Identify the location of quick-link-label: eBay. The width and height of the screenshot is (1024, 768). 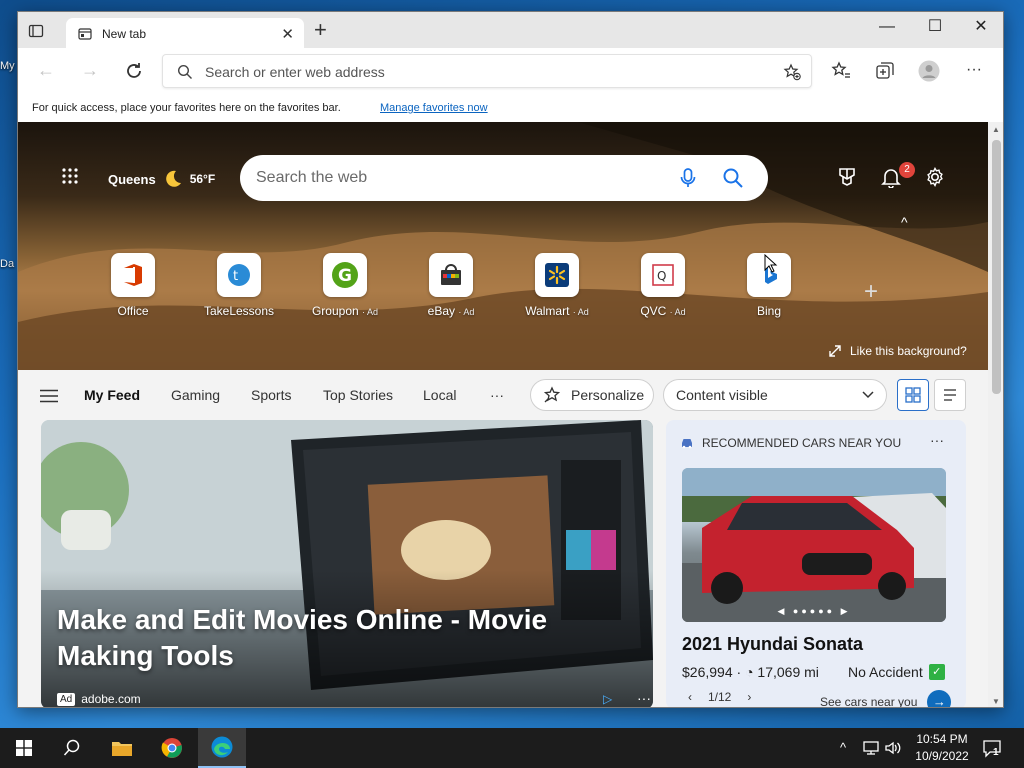
(441, 311).